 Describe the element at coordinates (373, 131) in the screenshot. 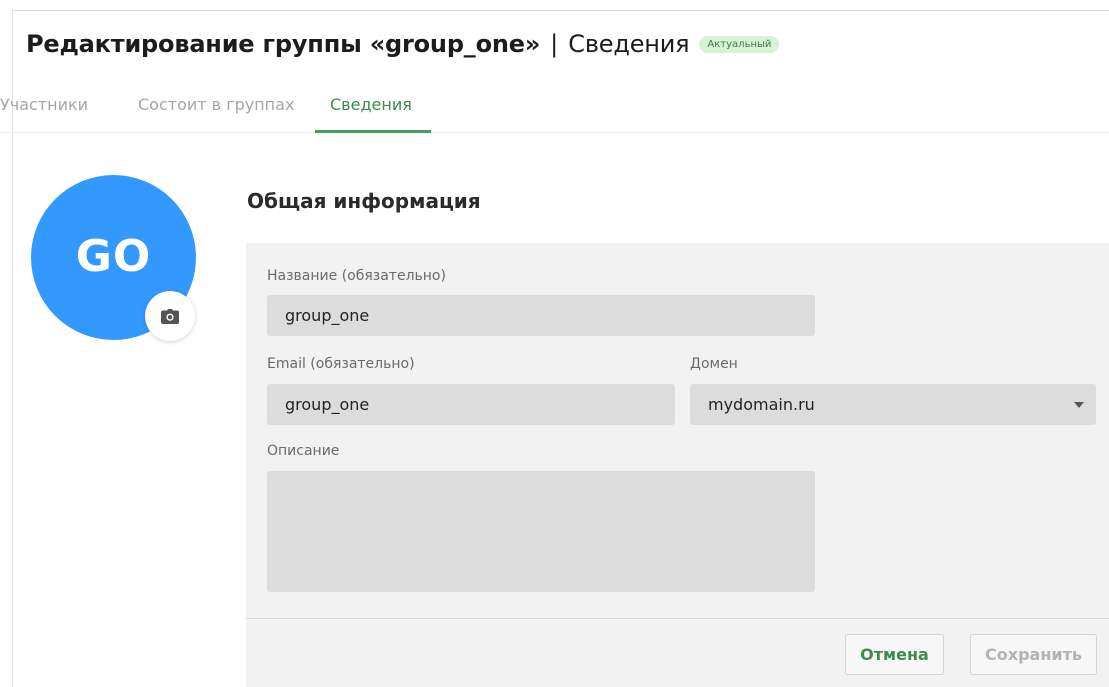

I see `active-tab-indicator` at that location.